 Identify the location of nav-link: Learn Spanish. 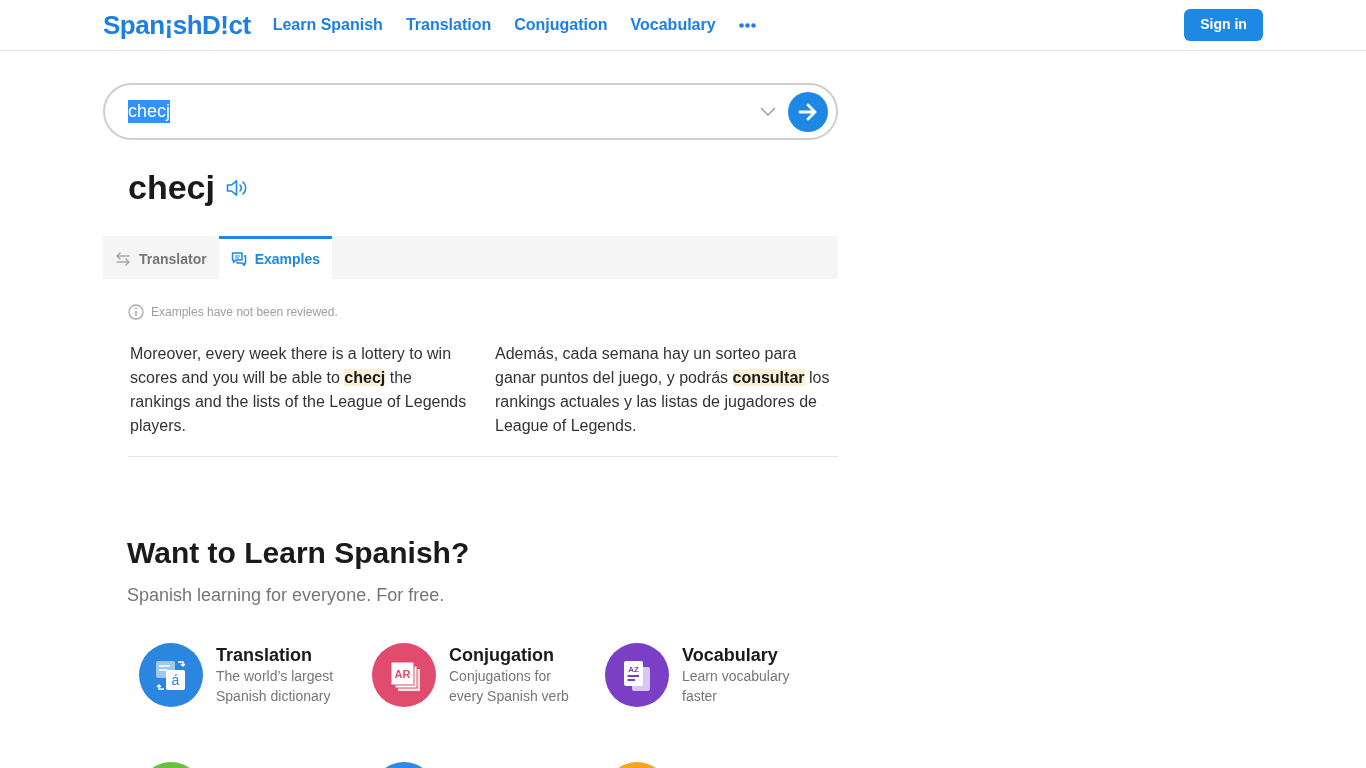
(327, 25).